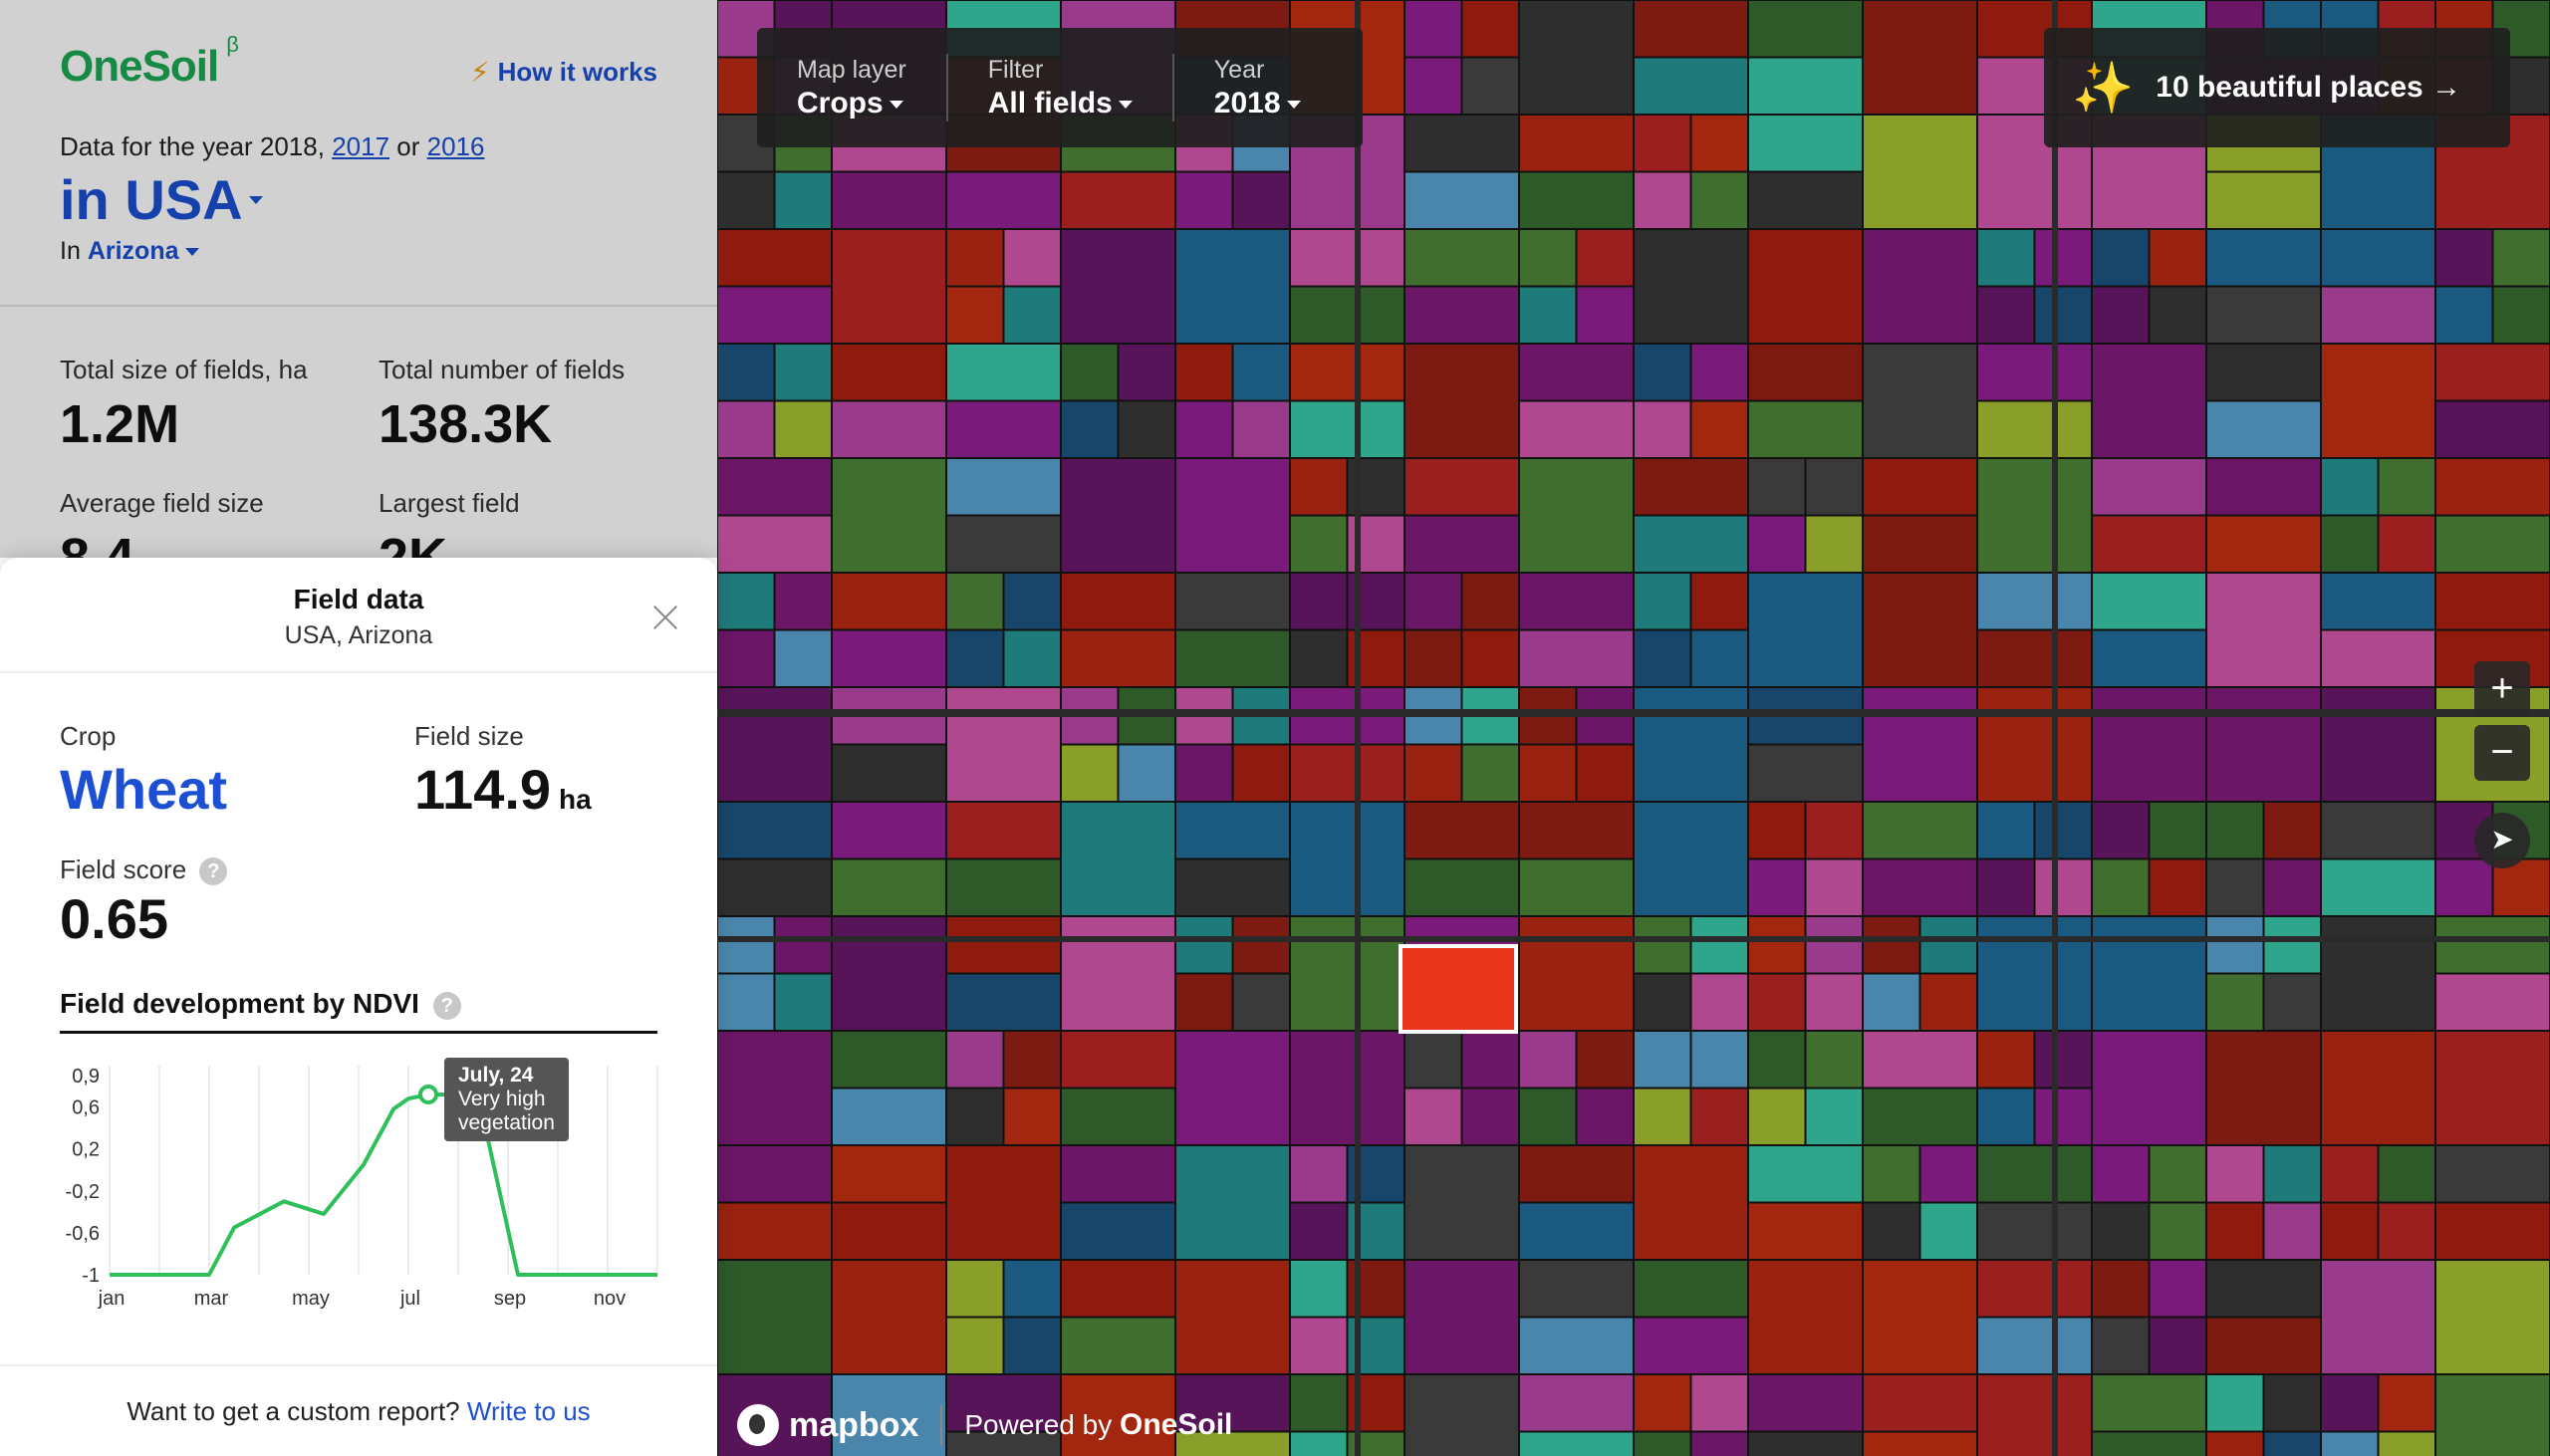  What do you see at coordinates (1060, 88) in the screenshot?
I see `filter-selector: Filter All fields` at bounding box center [1060, 88].